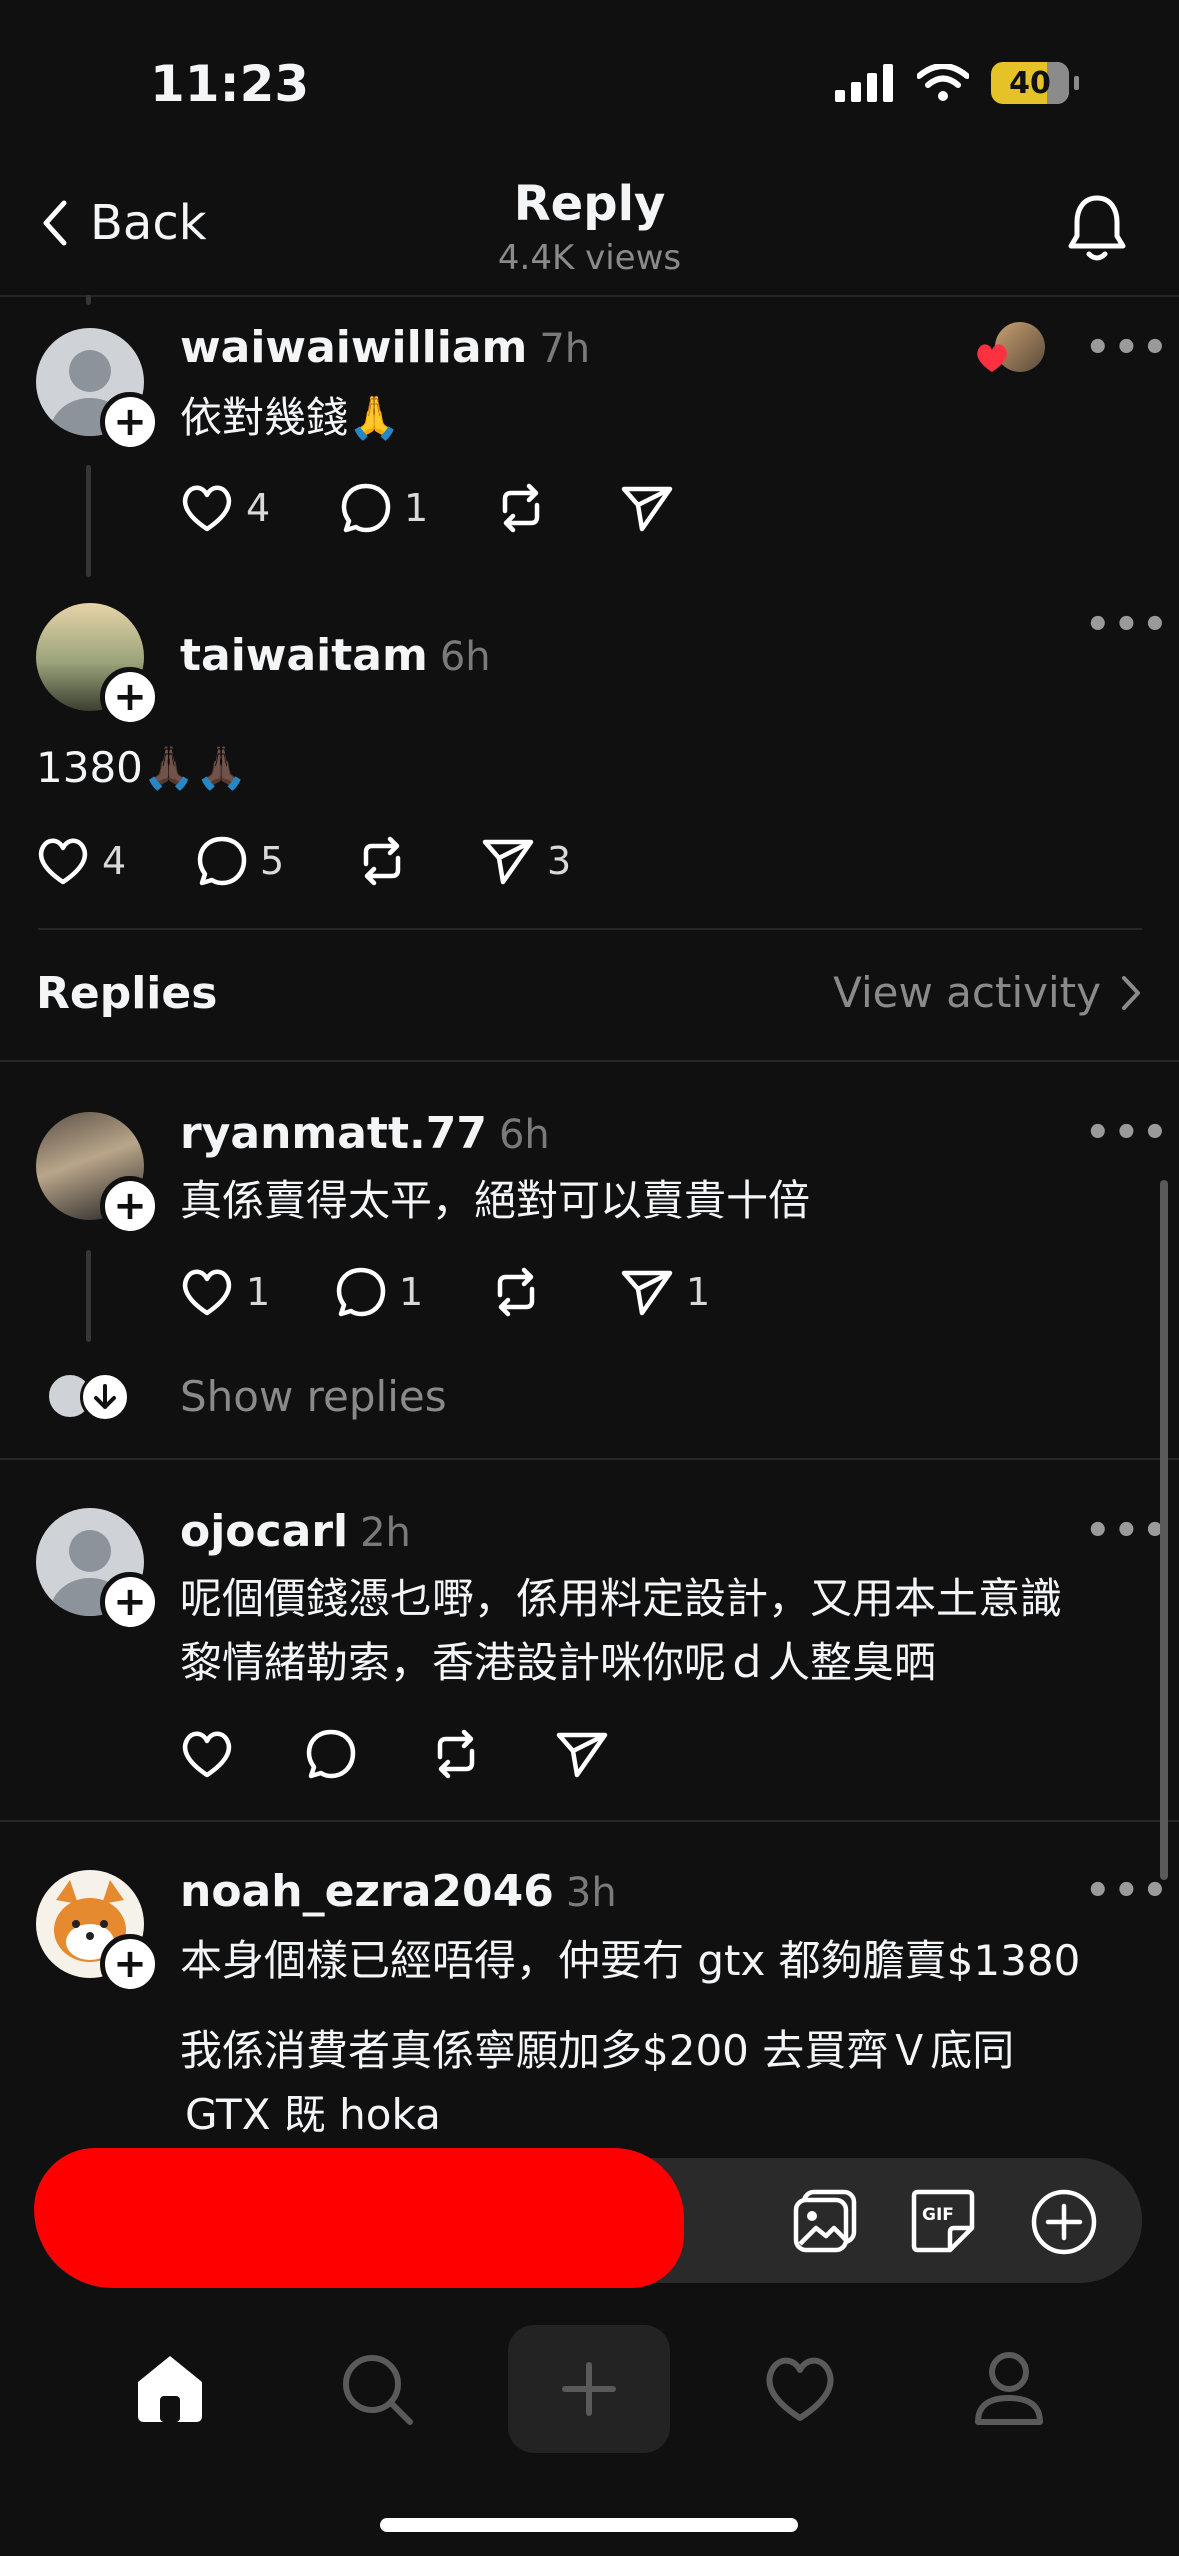 This screenshot has width=1179, height=2556. What do you see at coordinates (353, 347) in the screenshot?
I see `username: waiwaiwilliam` at bounding box center [353, 347].